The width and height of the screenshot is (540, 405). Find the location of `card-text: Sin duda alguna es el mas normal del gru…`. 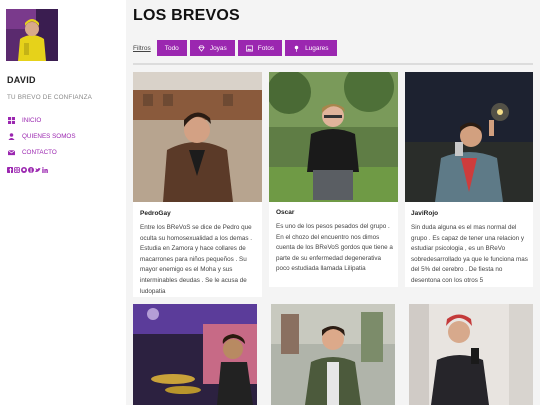

card-text: Sin duda alguna es el mas normal del gru… is located at coordinates (469, 254).